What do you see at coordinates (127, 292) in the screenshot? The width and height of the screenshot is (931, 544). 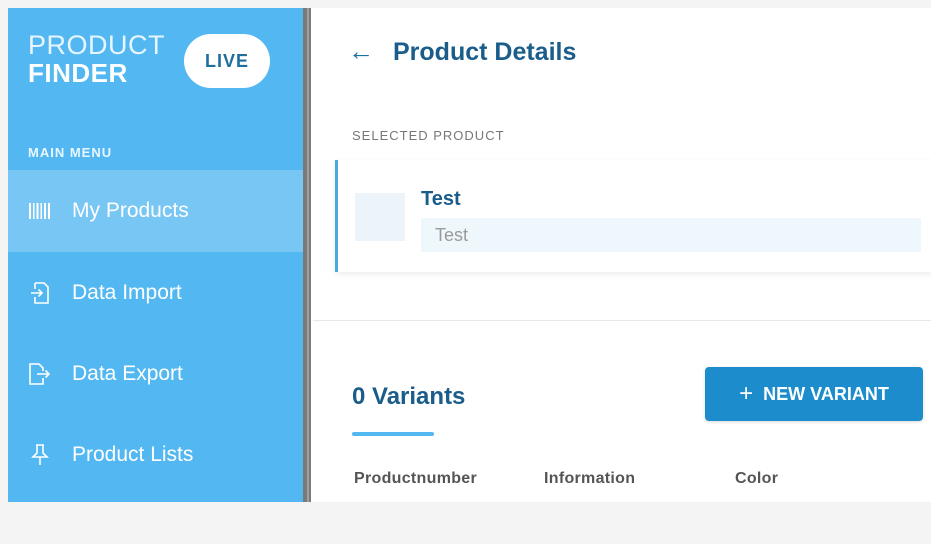 I see `sidebar-item-label: Data Import` at bounding box center [127, 292].